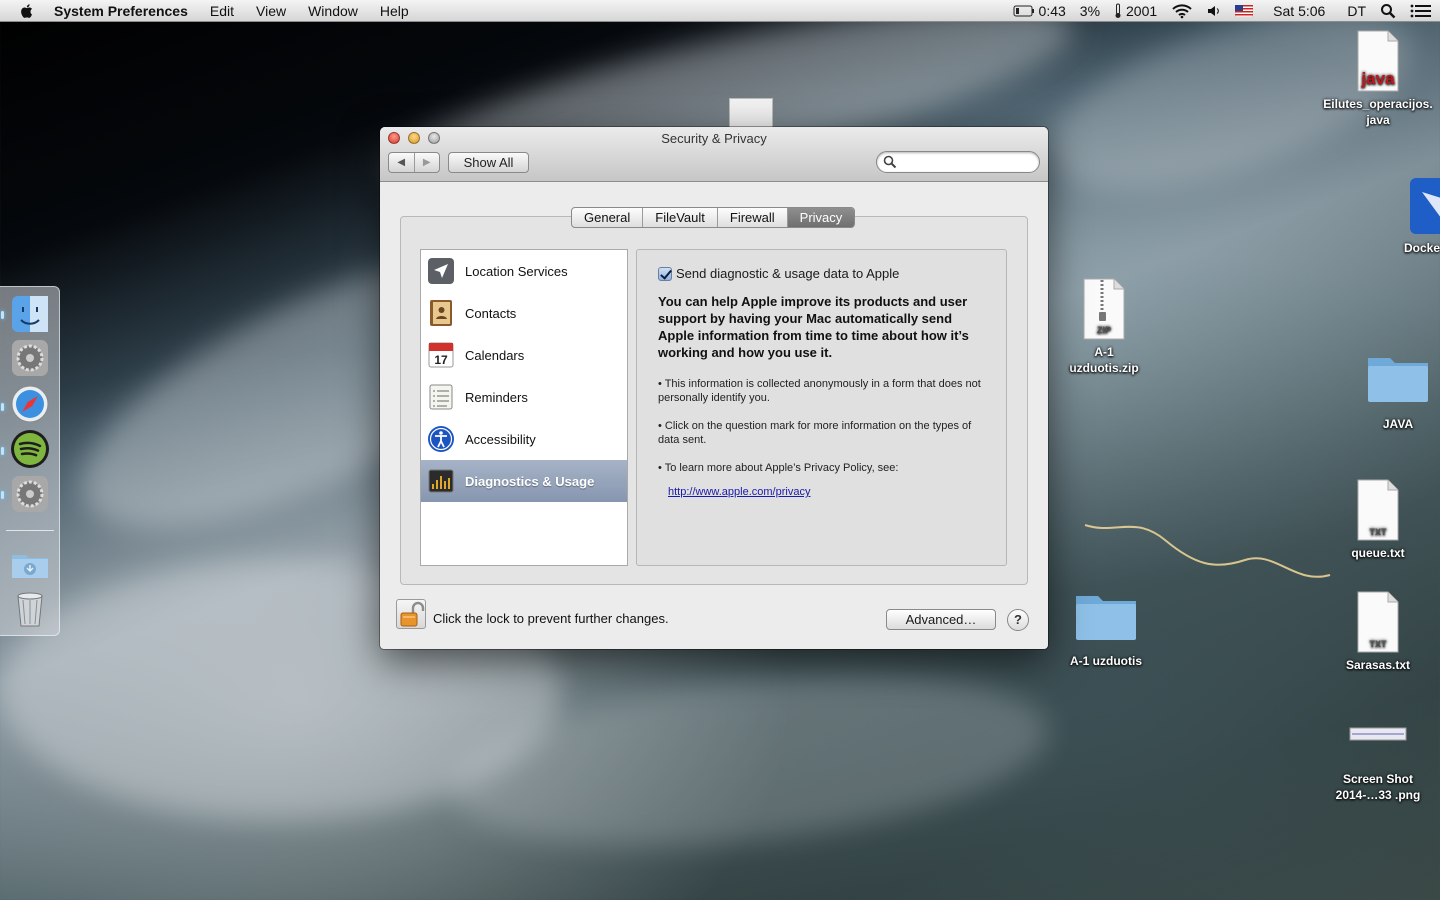  What do you see at coordinates (1356, 11) in the screenshot?
I see `user-name: DT` at bounding box center [1356, 11].